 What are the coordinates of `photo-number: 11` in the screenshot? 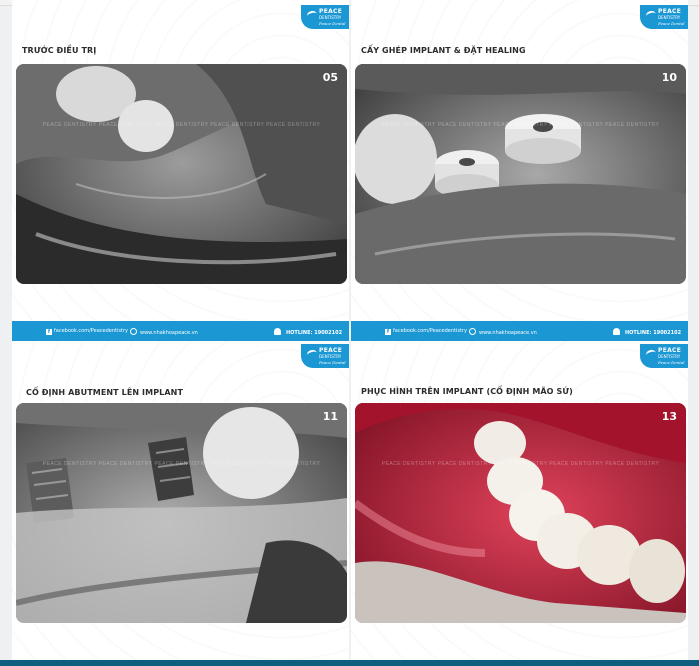 It's located at (330, 416).